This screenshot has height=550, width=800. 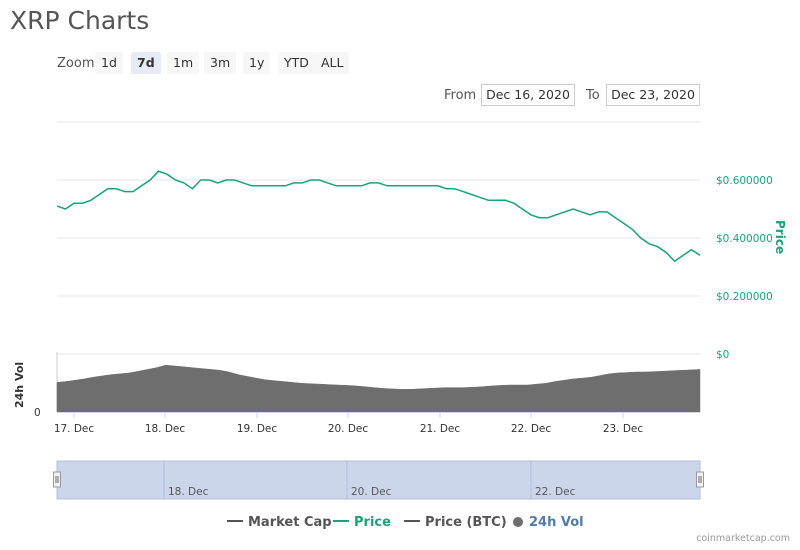 I want to click on volume-series, so click(x=378, y=388).